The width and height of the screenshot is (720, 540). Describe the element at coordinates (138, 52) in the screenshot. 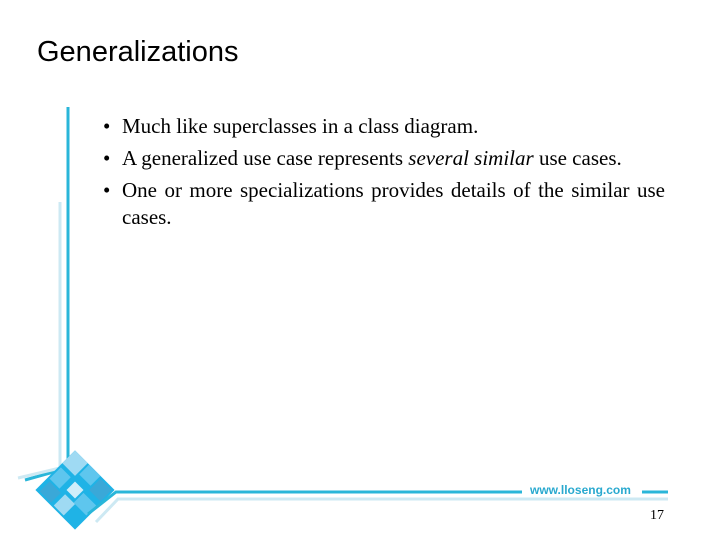

I see `slide-title: Generalizations` at that location.